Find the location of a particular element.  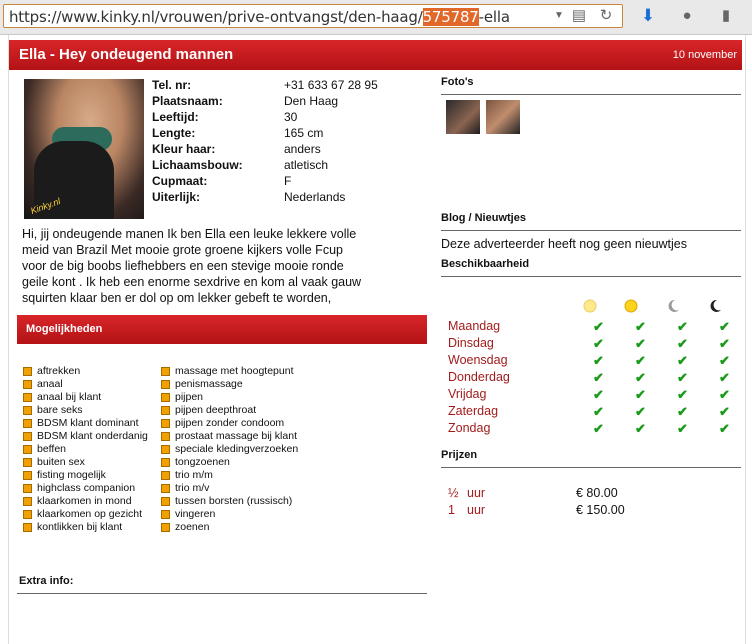

mogelijkheid-item: pijpen zonder condoom is located at coordinates (229, 423).